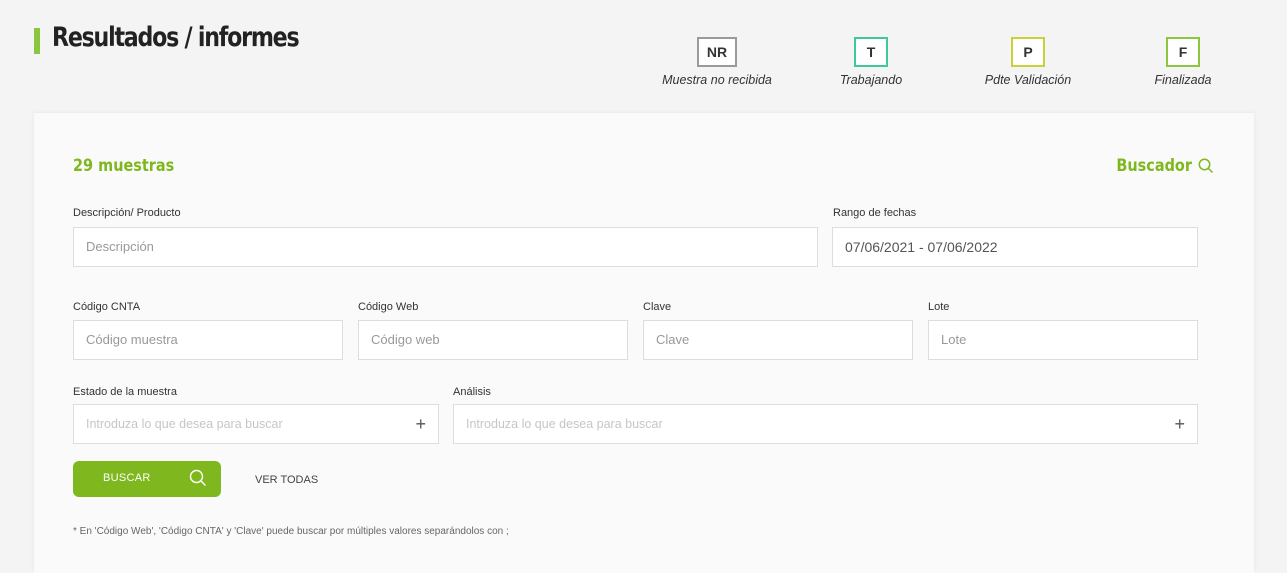 This screenshot has height=573, width=1287. What do you see at coordinates (125, 392) in the screenshot?
I see `estado-label: Estado de la muestra` at bounding box center [125, 392].